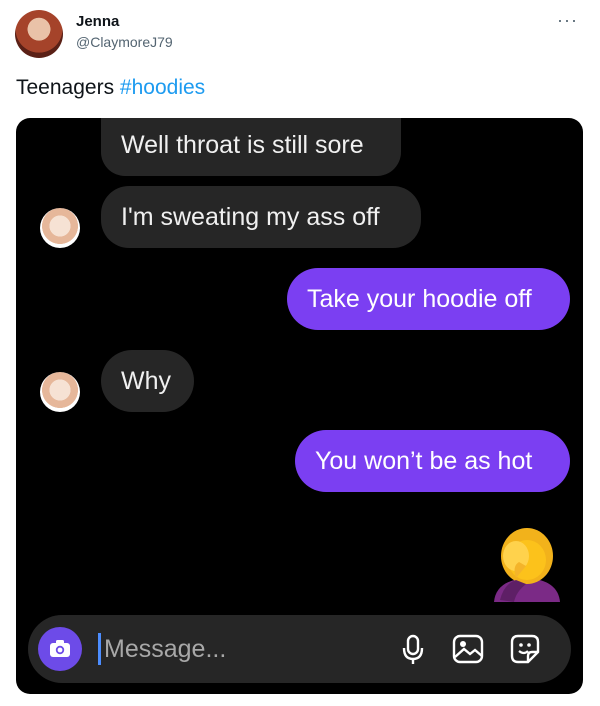 This screenshot has width=600, height=706. I want to click on user-handle: @ClaymoreJ79, so click(124, 42).